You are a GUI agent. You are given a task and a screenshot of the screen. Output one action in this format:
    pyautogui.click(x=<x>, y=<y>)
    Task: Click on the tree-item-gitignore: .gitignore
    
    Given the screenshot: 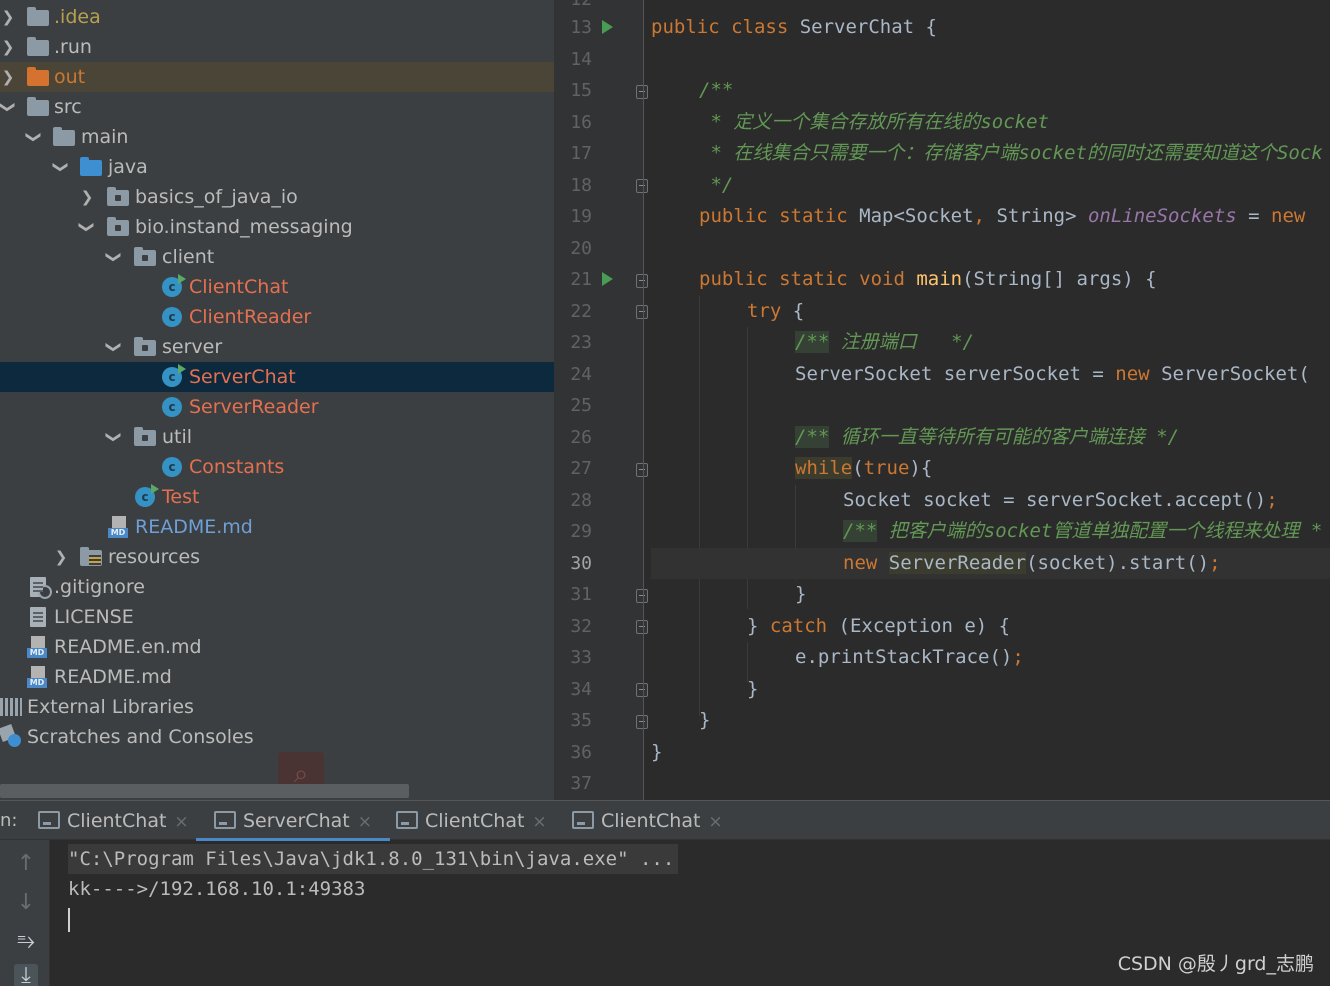 What is the action you would take?
    pyautogui.click(x=277, y=587)
    